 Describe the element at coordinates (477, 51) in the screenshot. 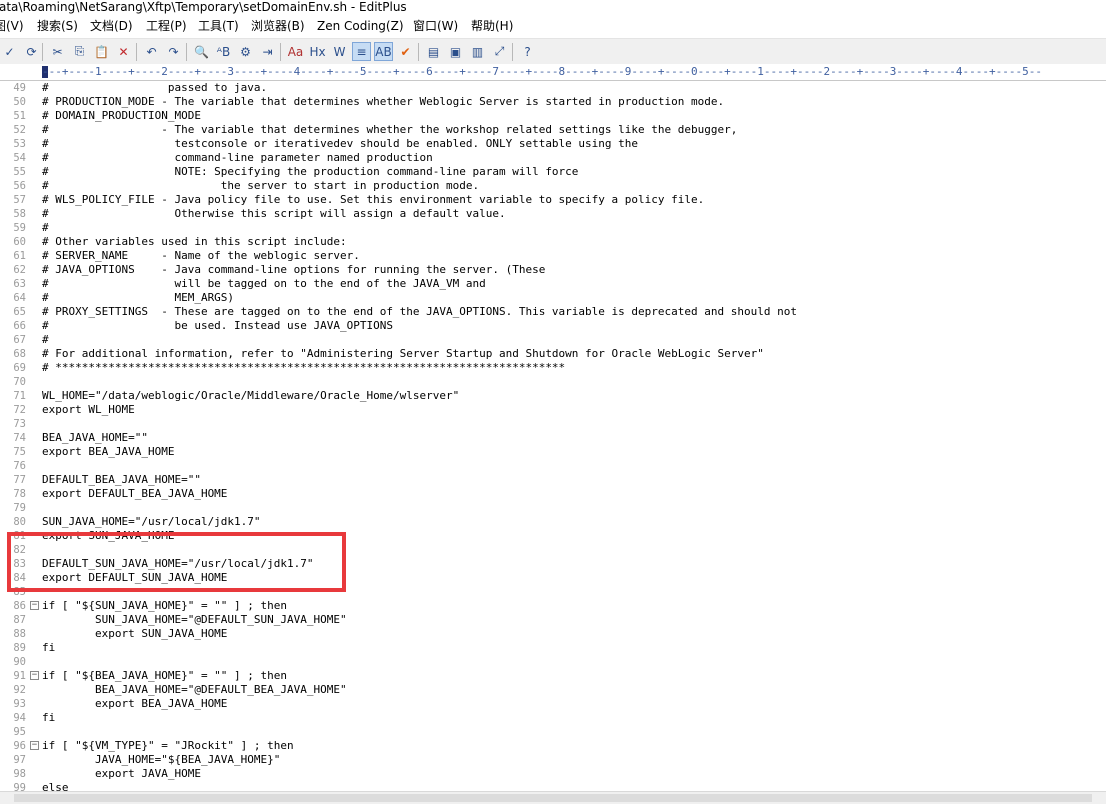

I see `cliptext-icon: ▥` at that location.